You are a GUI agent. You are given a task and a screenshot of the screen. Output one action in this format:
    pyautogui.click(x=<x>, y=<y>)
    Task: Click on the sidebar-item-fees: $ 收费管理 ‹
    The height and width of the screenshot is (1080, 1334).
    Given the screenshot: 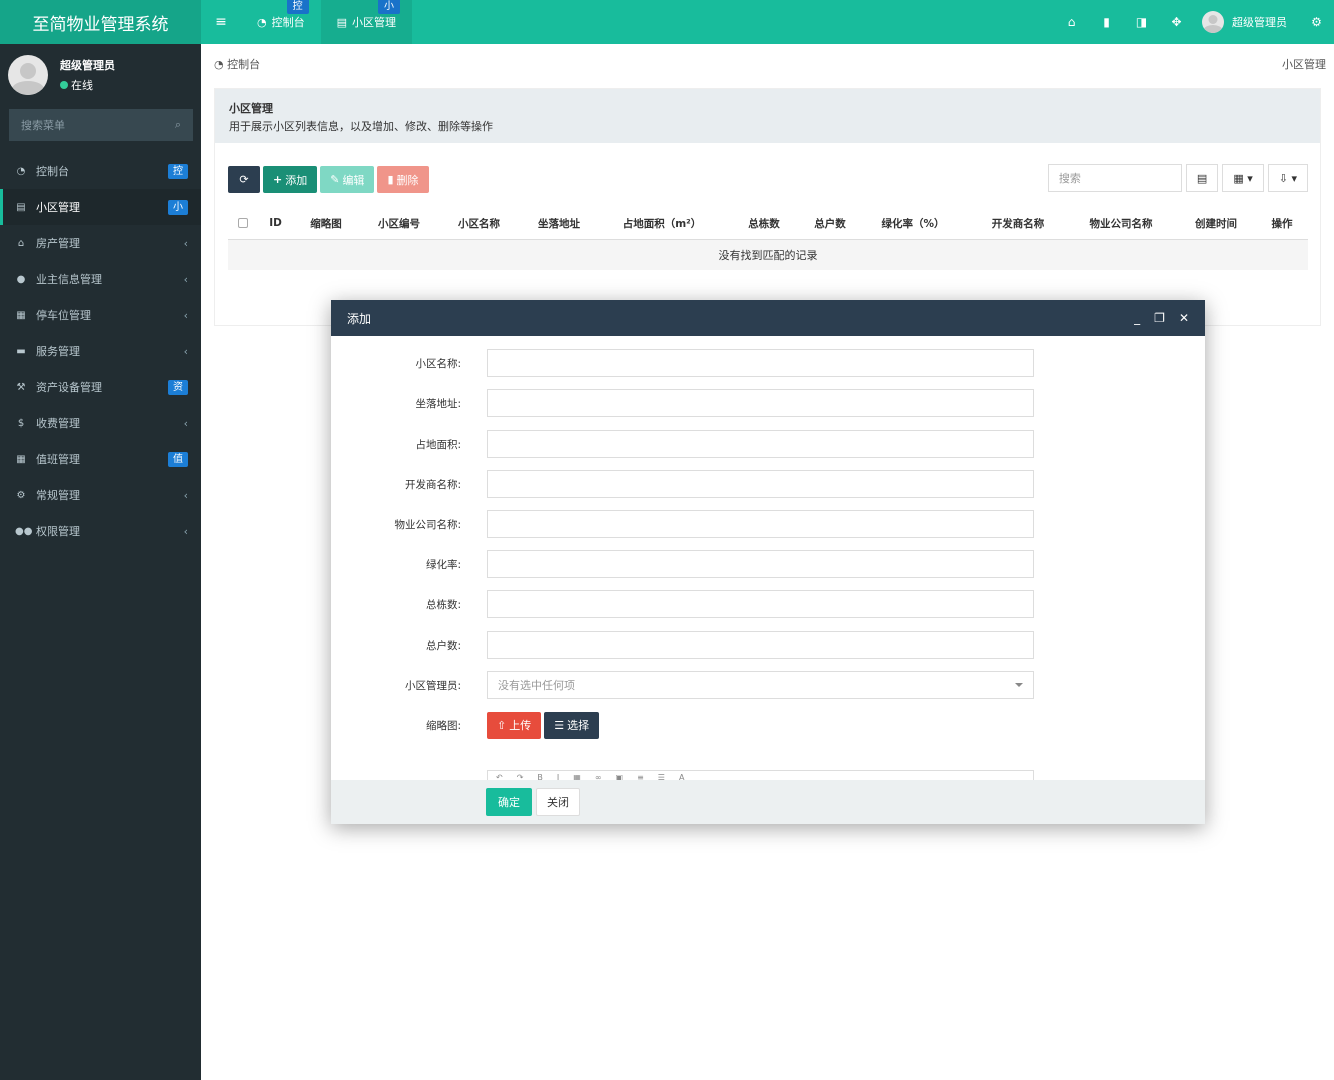 What is the action you would take?
    pyautogui.click(x=100, y=423)
    